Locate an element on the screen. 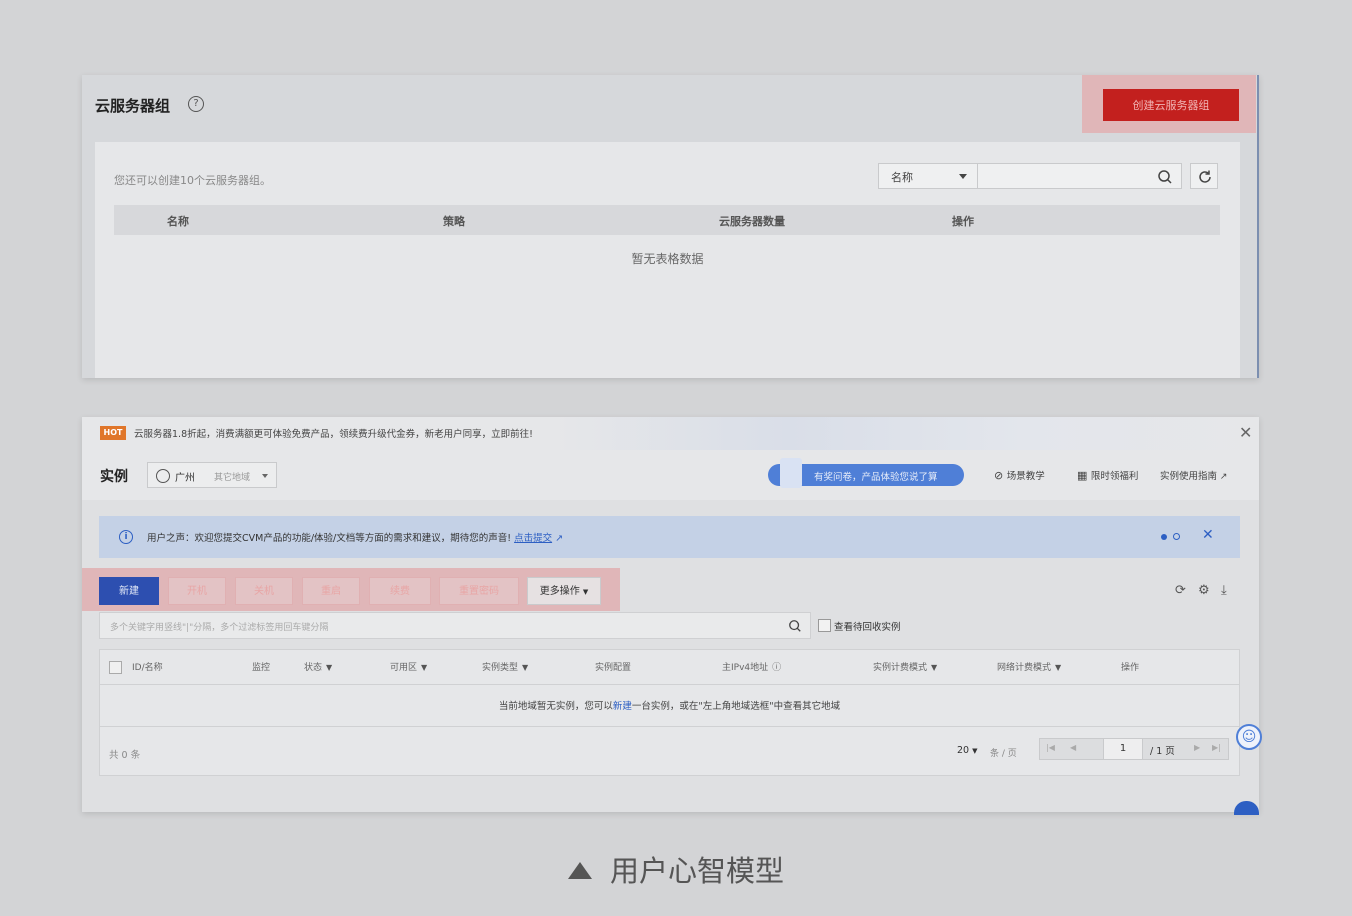  limited-offer-link: ▦ 限时领福利 is located at coordinates (1107, 475).